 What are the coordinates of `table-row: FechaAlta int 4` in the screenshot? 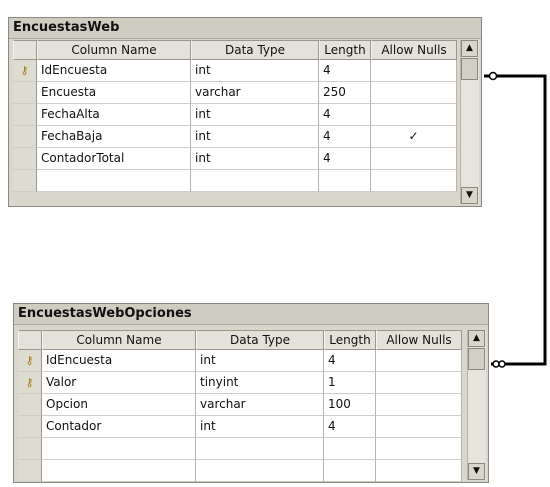 It's located at (235, 115).